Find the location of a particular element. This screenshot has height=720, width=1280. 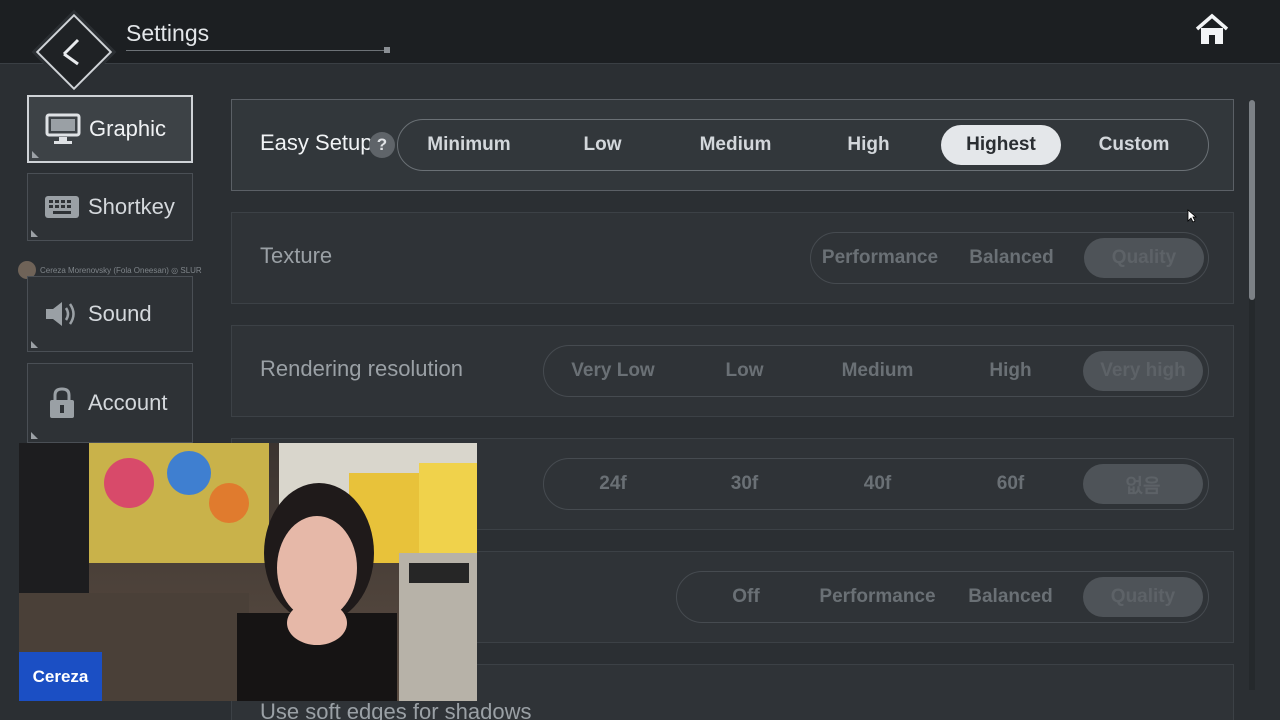

easy-setup-selector: Minimum Low Medium High Highest Custom is located at coordinates (803, 145).